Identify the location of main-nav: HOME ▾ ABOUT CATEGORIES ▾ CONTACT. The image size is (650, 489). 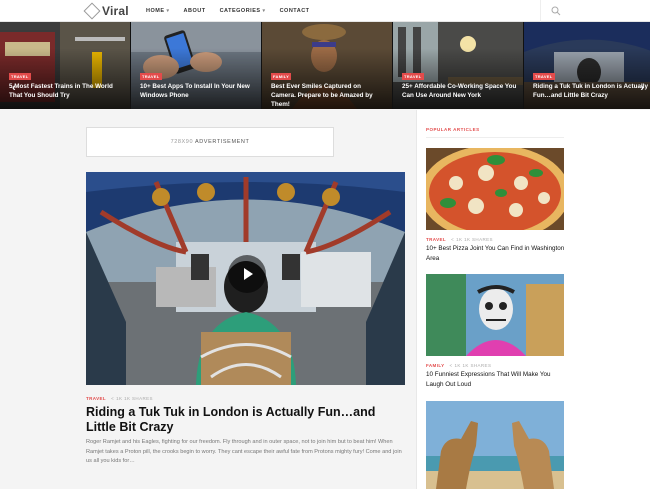
(228, 11).